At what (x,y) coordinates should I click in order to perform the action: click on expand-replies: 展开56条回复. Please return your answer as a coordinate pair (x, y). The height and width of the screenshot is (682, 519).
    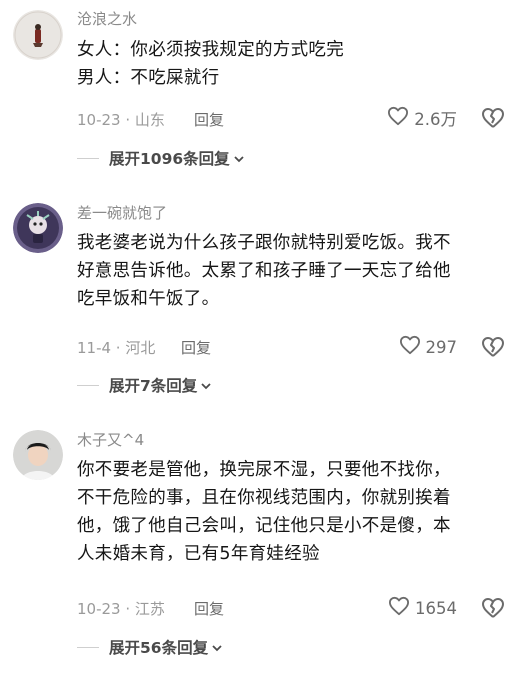
    Looking at the image, I should click on (150, 647).